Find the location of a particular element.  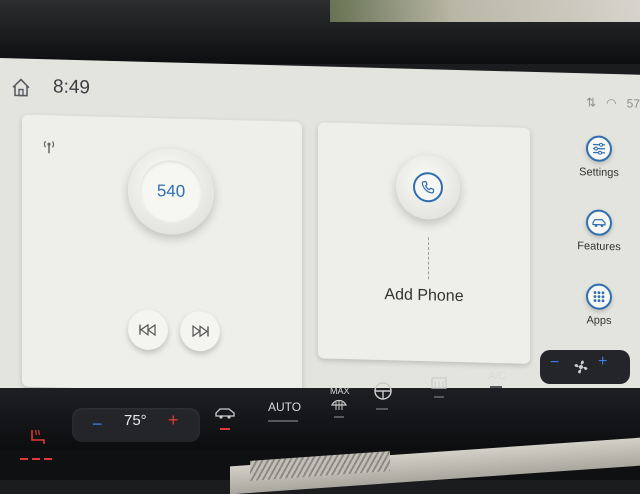

rewind-icon is located at coordinates (147, 330).